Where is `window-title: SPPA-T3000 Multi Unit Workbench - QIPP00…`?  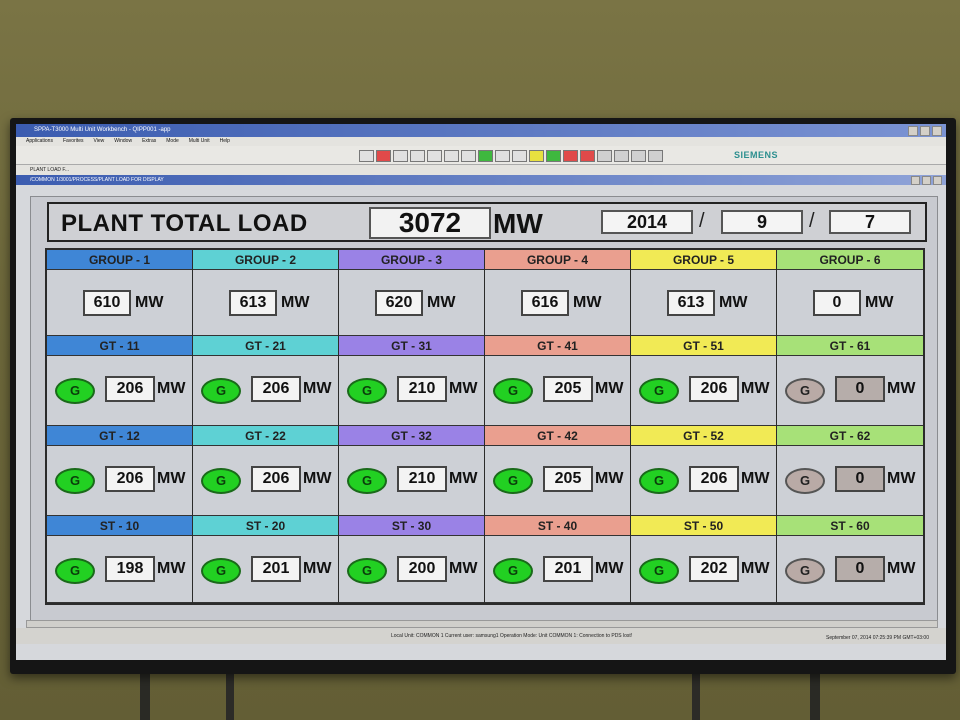 window-title: SPPA-T3000 Multi Unit Workbench - QIPP00… is located at coordinates (102, 130).